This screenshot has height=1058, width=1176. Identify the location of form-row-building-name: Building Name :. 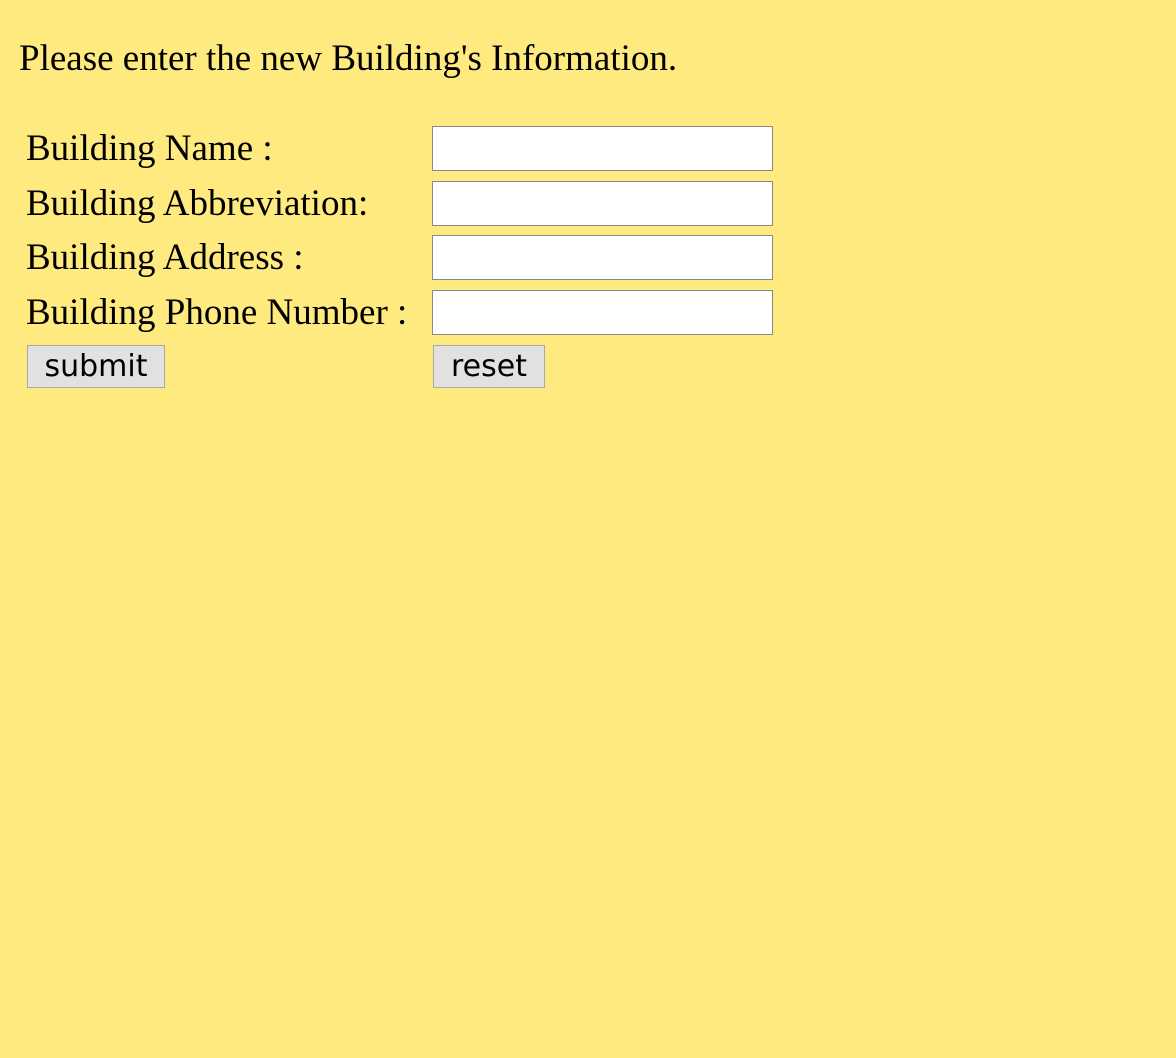
(450, 148).